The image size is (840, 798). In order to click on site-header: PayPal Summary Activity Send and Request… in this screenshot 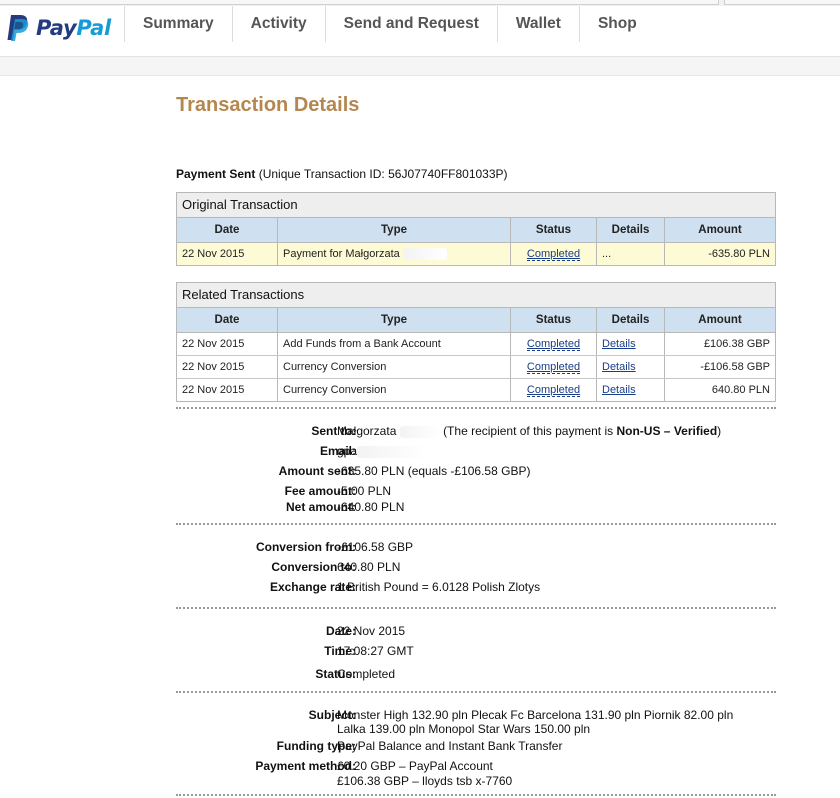, I will do `click(420, 31)`.